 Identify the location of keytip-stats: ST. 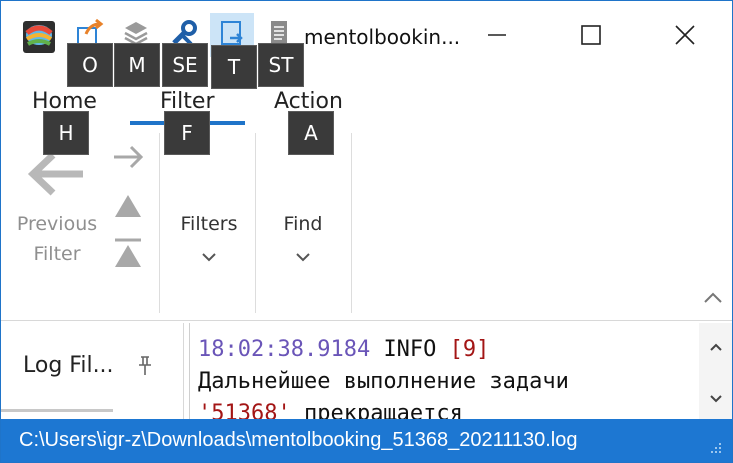
(281, 65).